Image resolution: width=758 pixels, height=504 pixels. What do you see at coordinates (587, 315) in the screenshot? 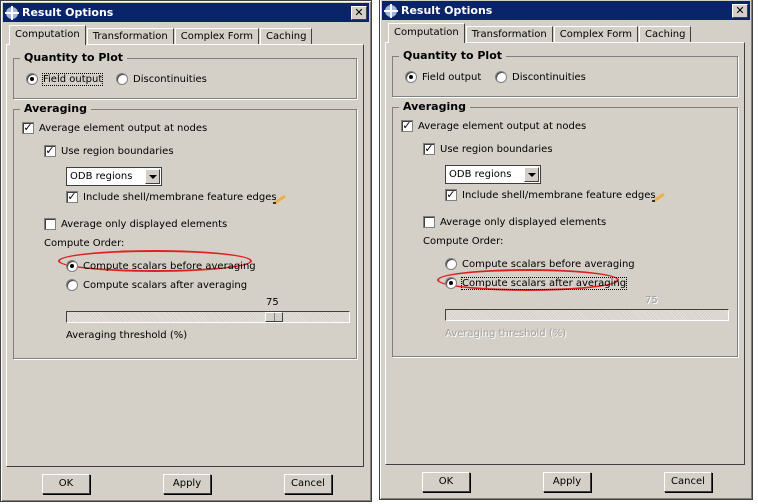
I see `averaging-threshold-slider-disabled` at bounding box center [587, 315].